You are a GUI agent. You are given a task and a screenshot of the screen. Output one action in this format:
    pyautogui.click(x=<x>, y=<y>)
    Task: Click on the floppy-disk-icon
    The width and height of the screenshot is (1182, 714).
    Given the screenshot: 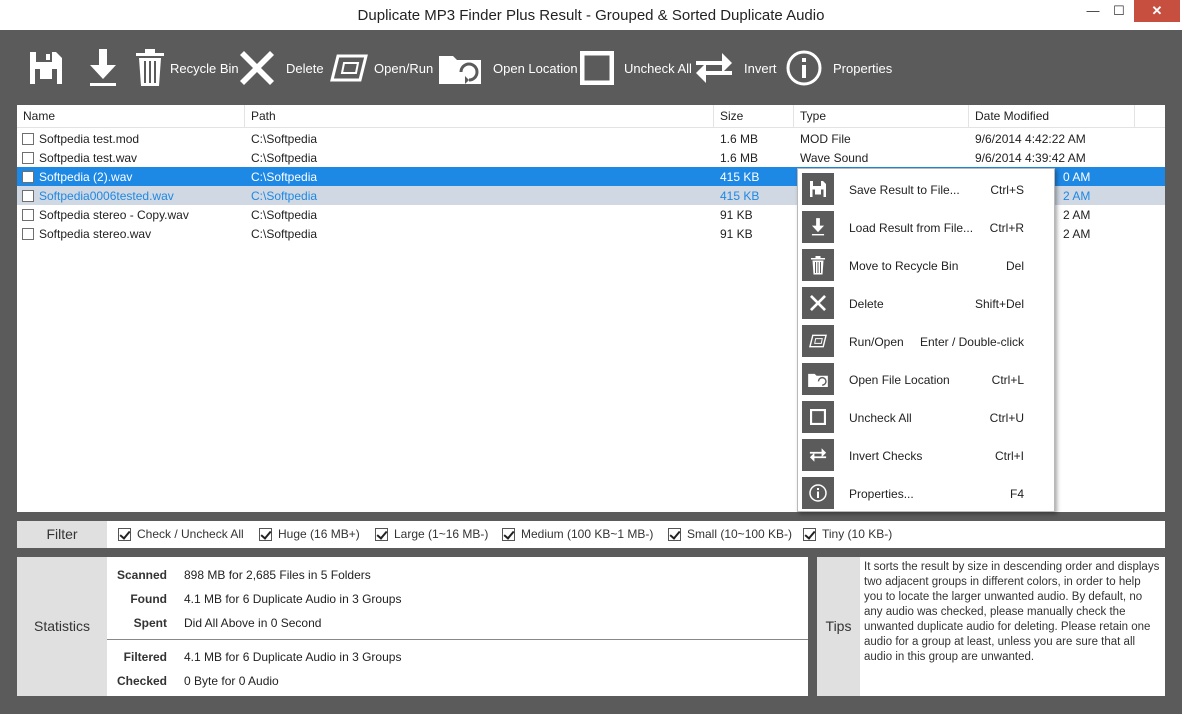 What is the action you would take?
    pyautogui.click(x=46, y=68)
    